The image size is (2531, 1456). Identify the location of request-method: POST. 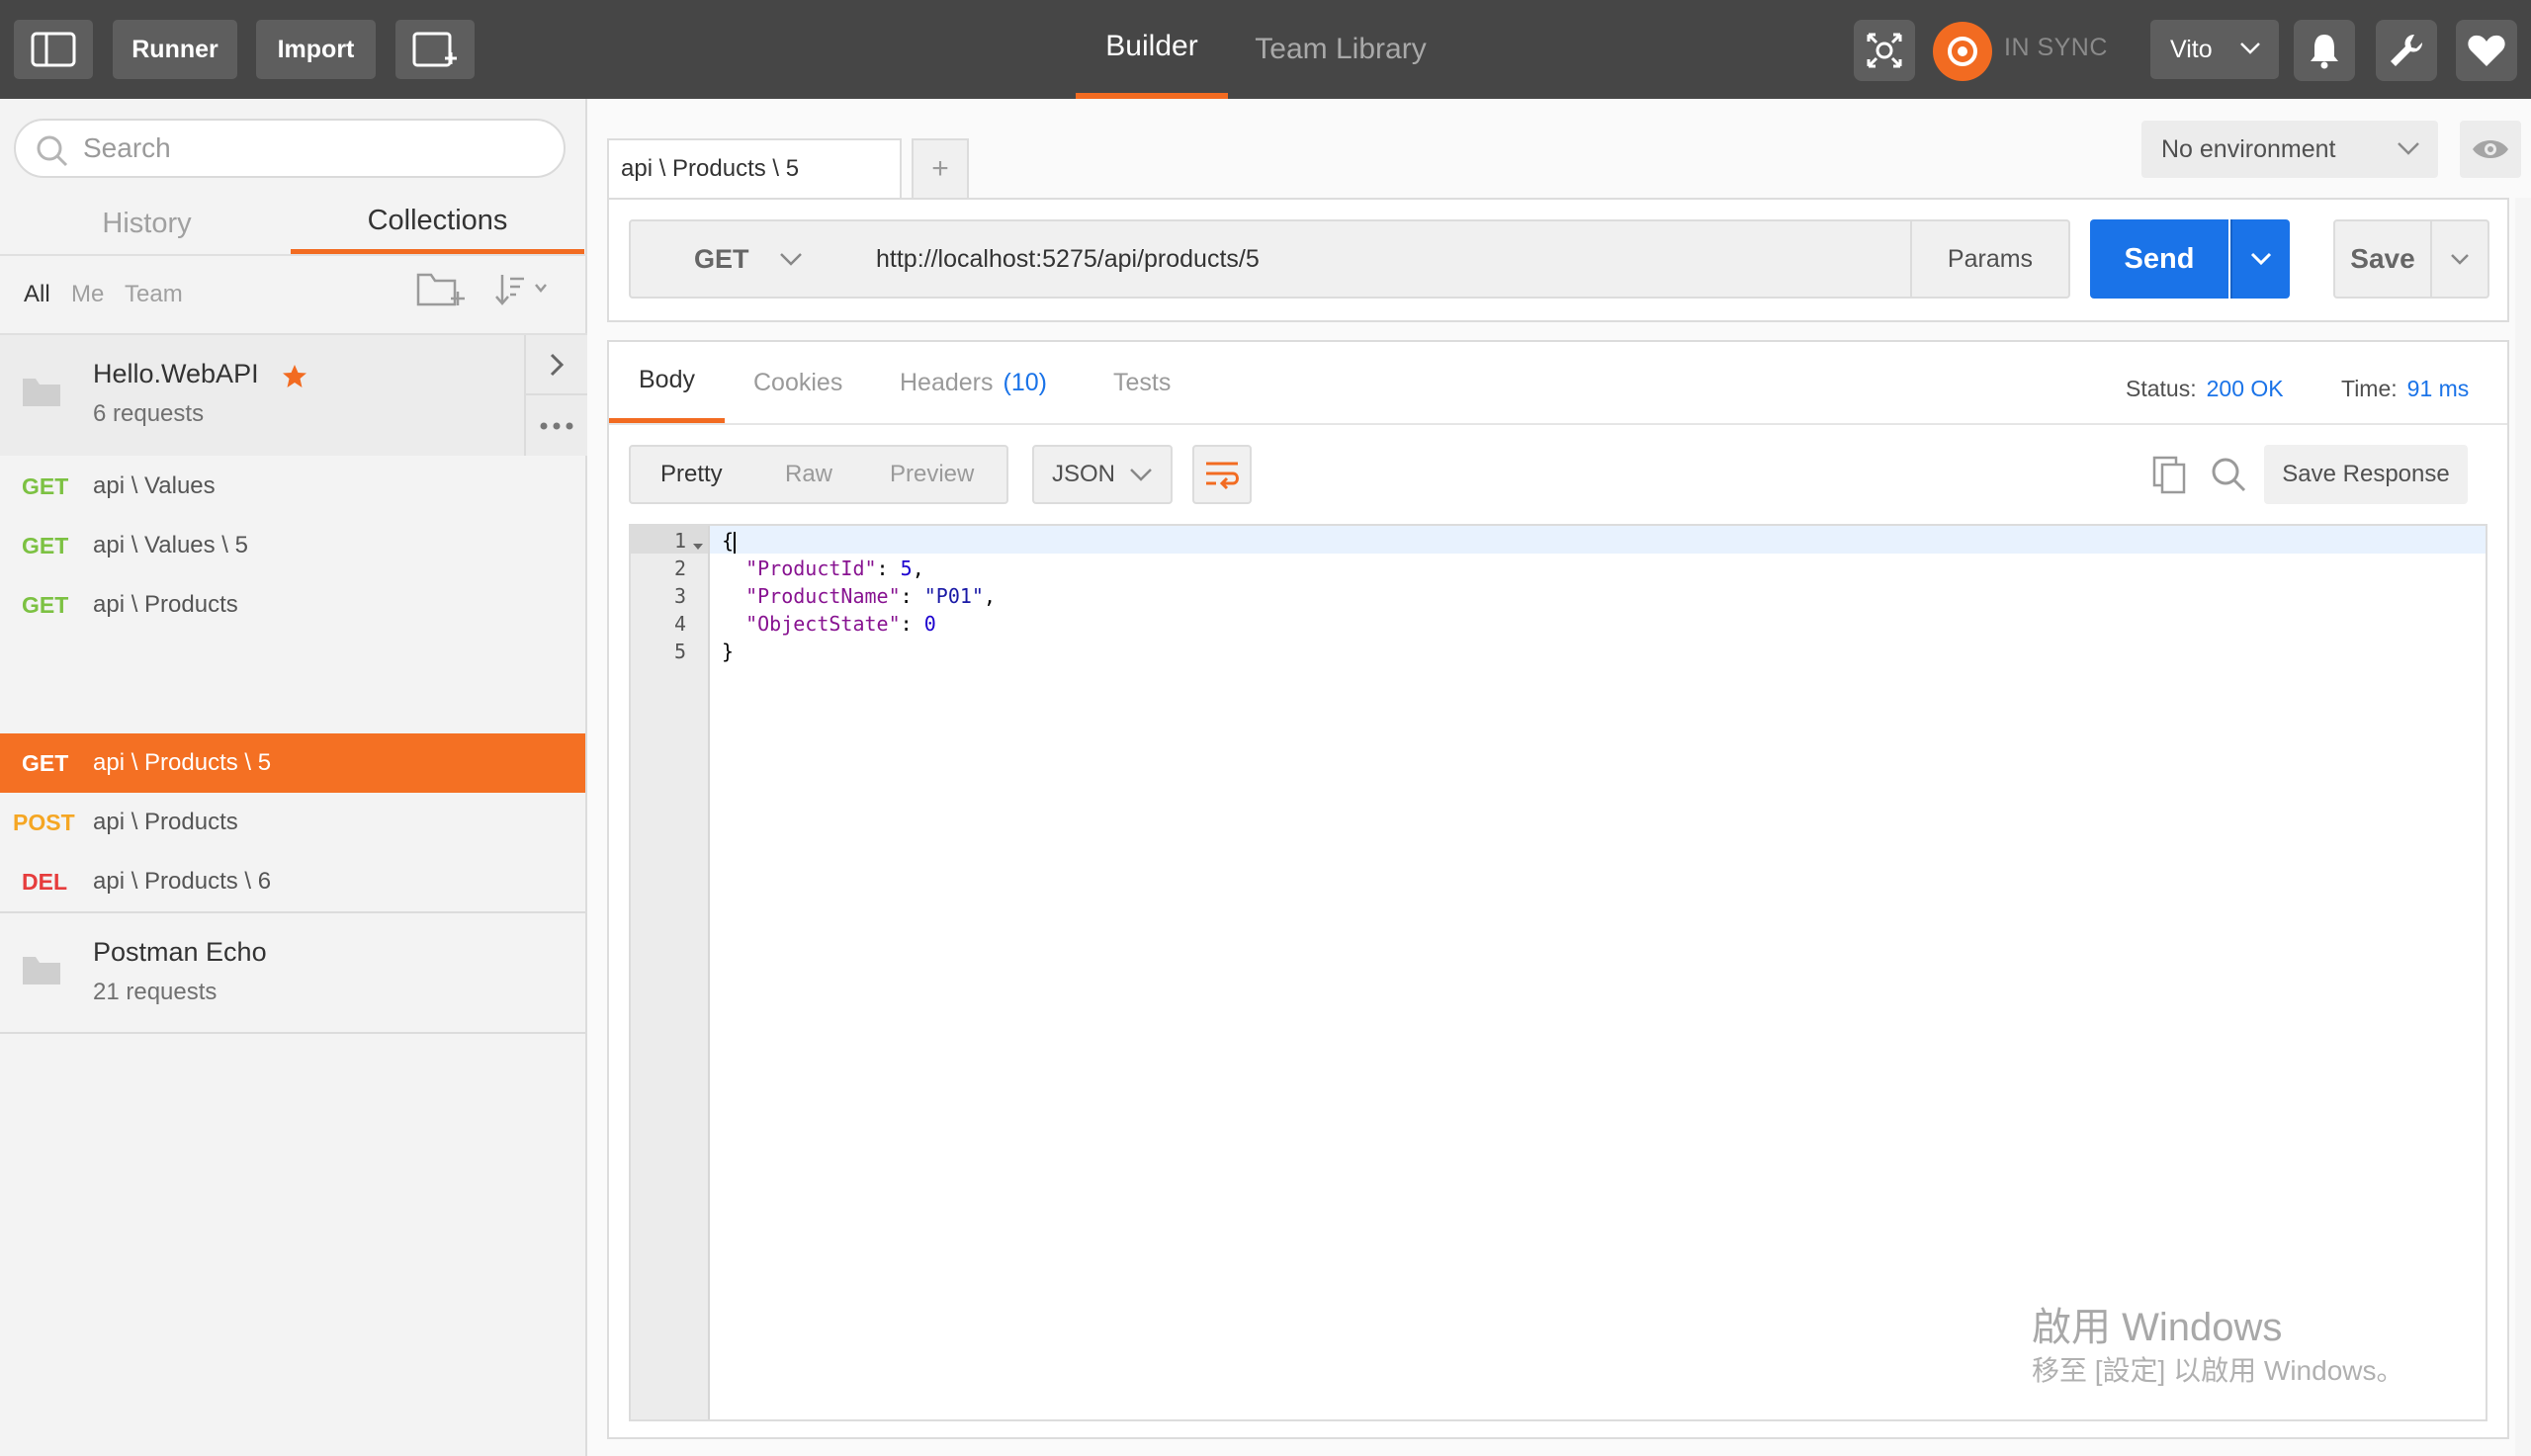
(44, 822).